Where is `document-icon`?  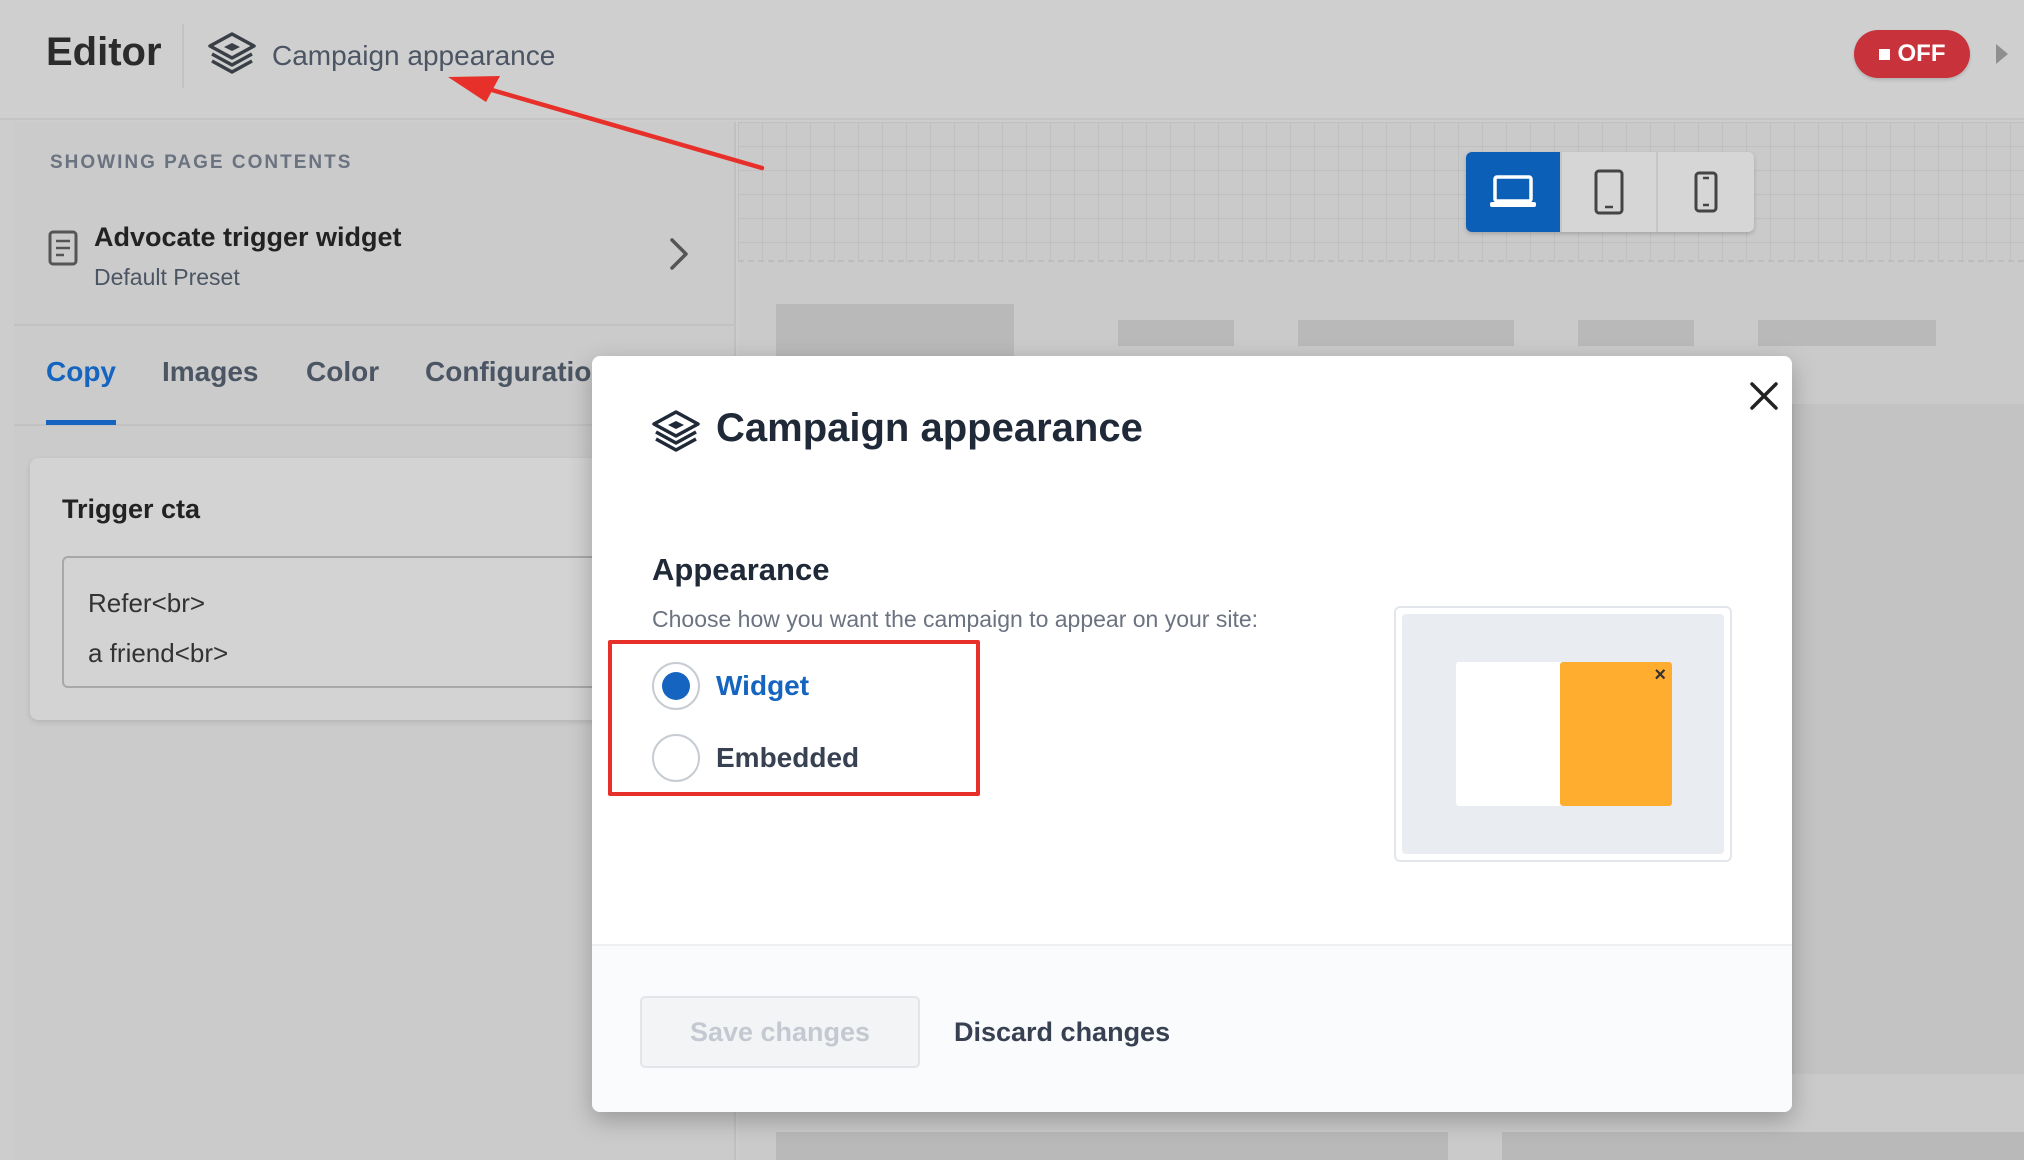
document-icon is located at coordinates (63, 248).